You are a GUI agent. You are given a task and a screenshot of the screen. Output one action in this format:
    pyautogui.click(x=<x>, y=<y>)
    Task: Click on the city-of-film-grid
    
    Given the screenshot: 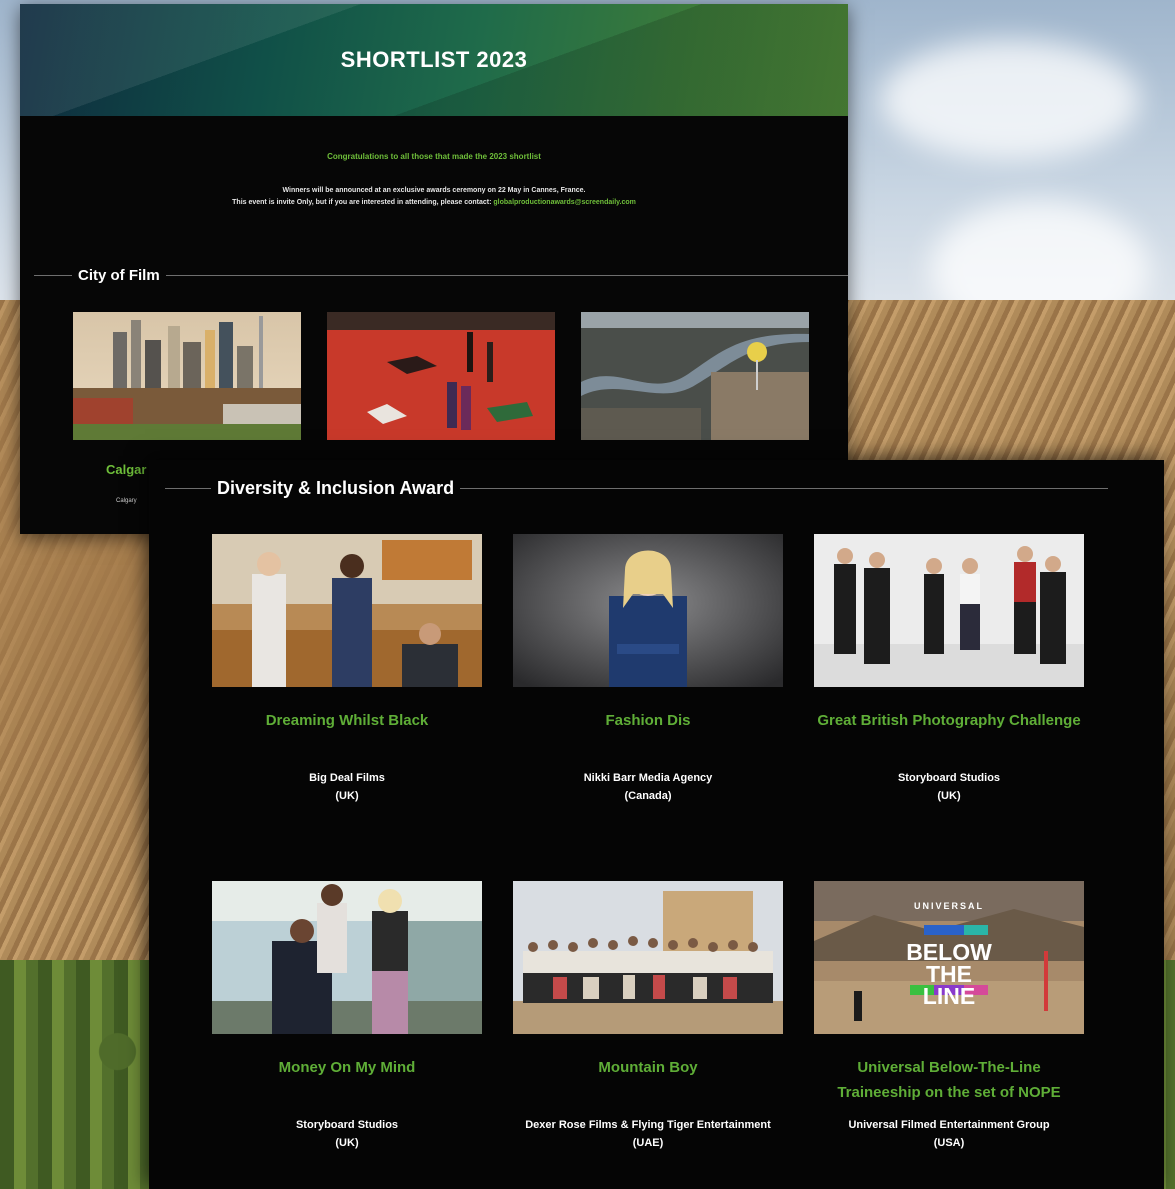 What is the action you would take?
    pyautogui.click(x=434, y=377)
    